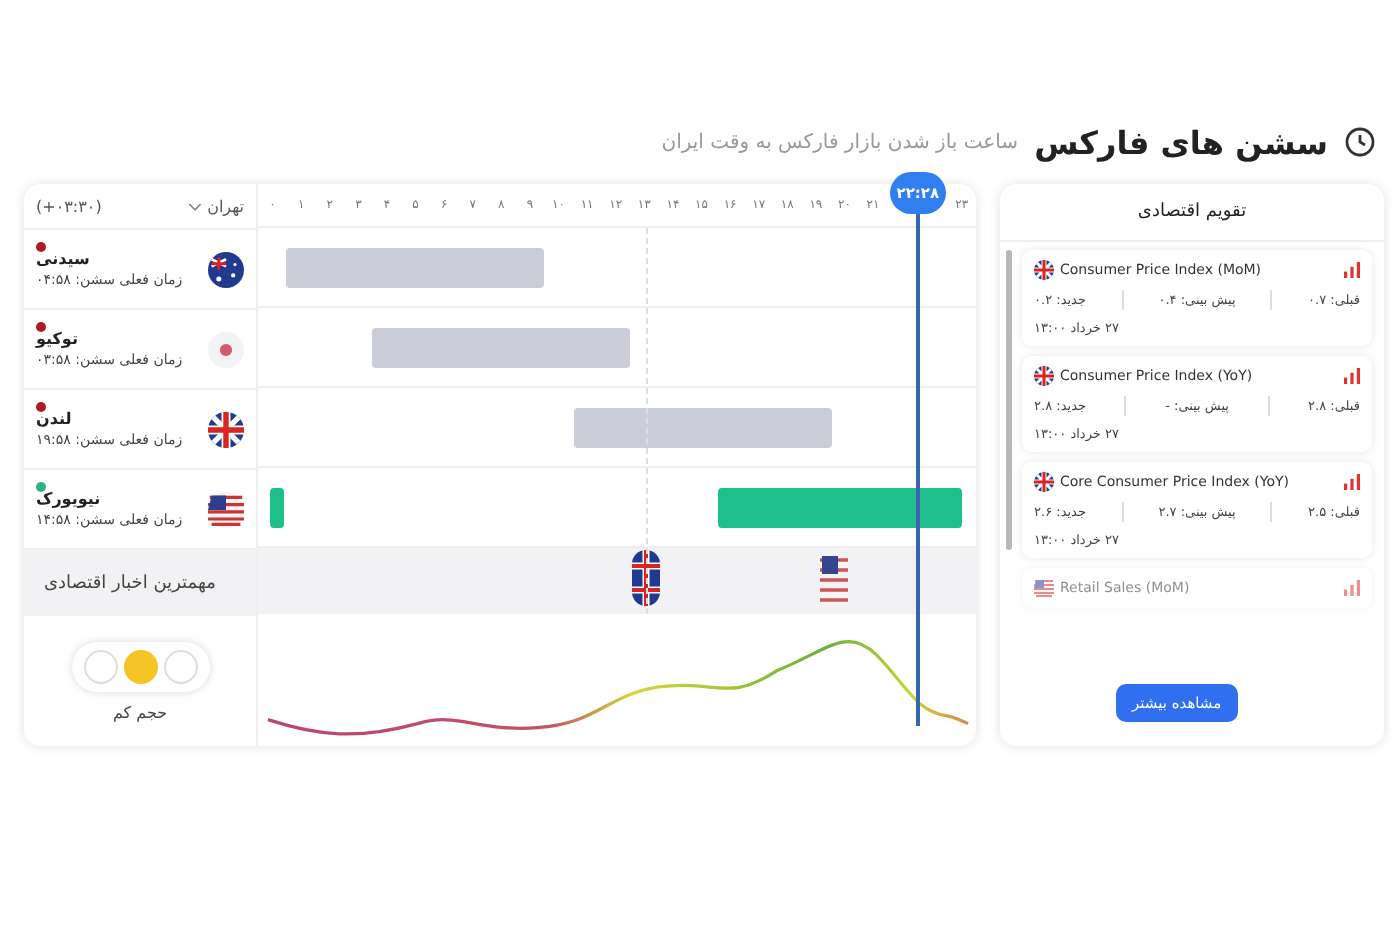  I want to click on session-name: لندن, so click(54, 419).